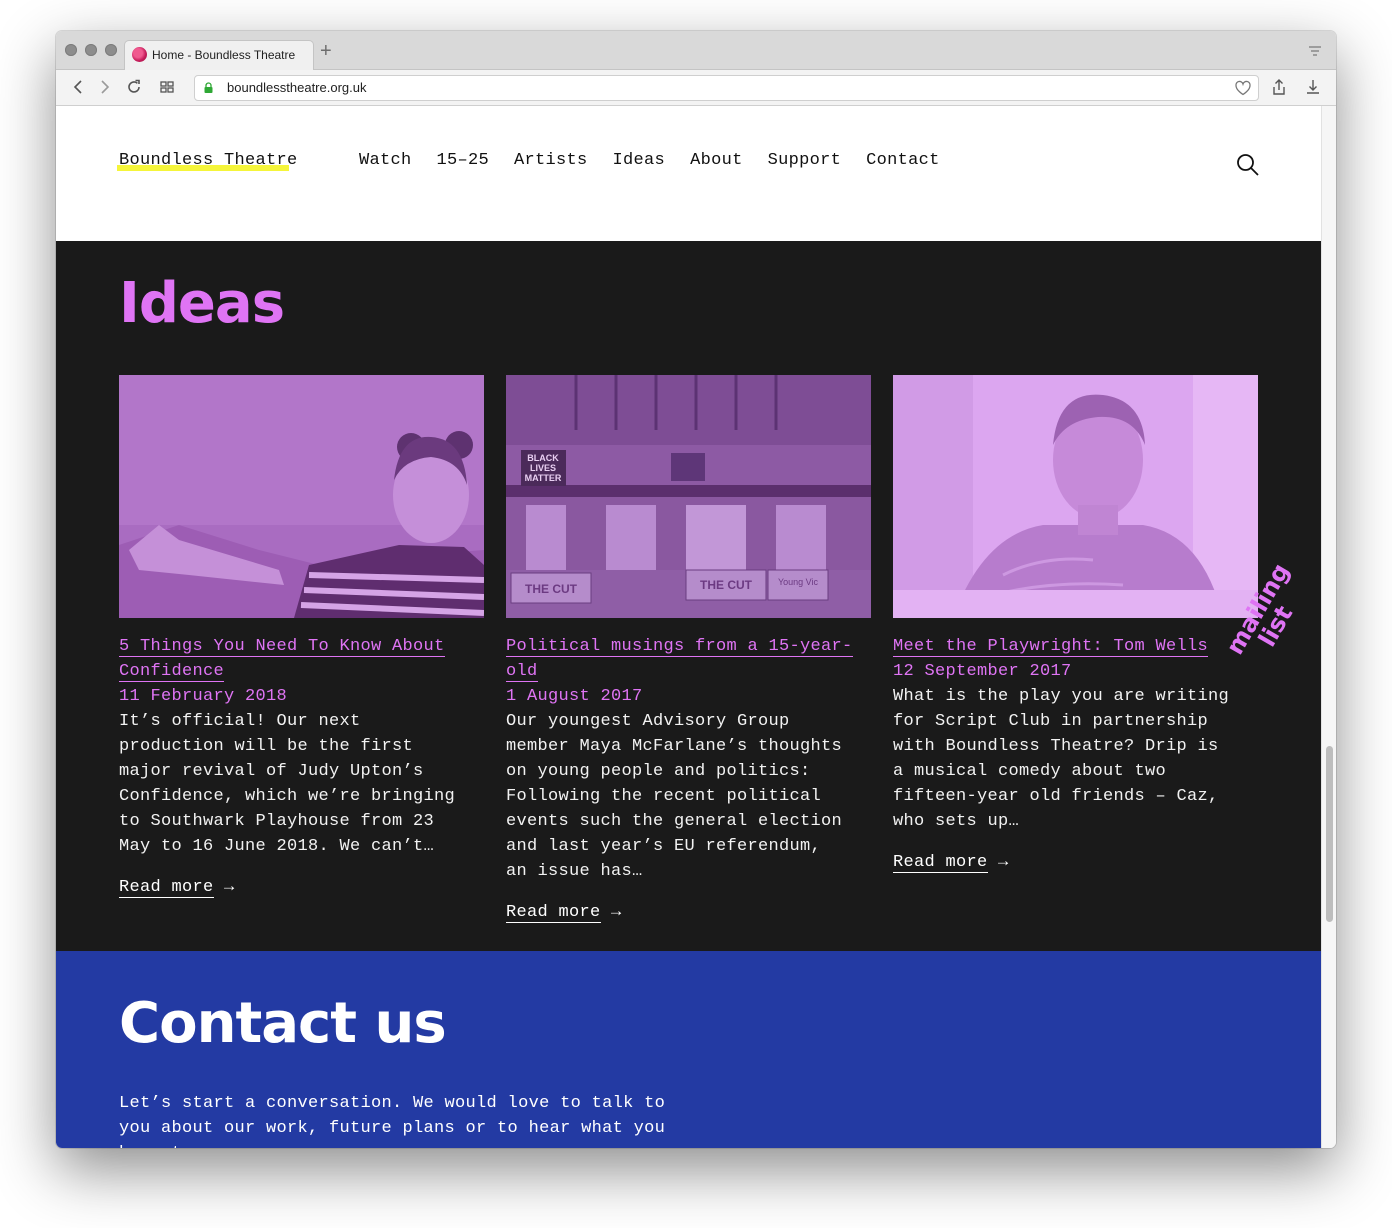 The height and width of the screenshot is (1228, 1392). Describe the element at coordinates (1248, 165) in the screenshot. I see `search-icon` at that location.